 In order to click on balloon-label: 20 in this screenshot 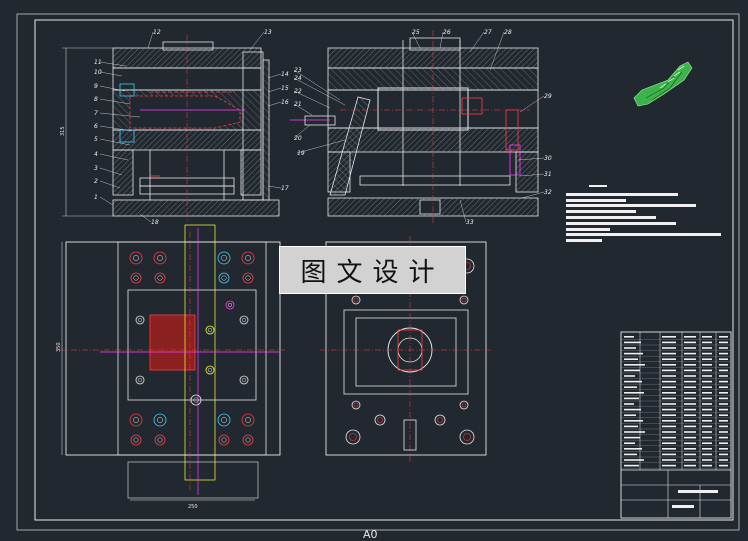, I will do `click(298, 138)`.